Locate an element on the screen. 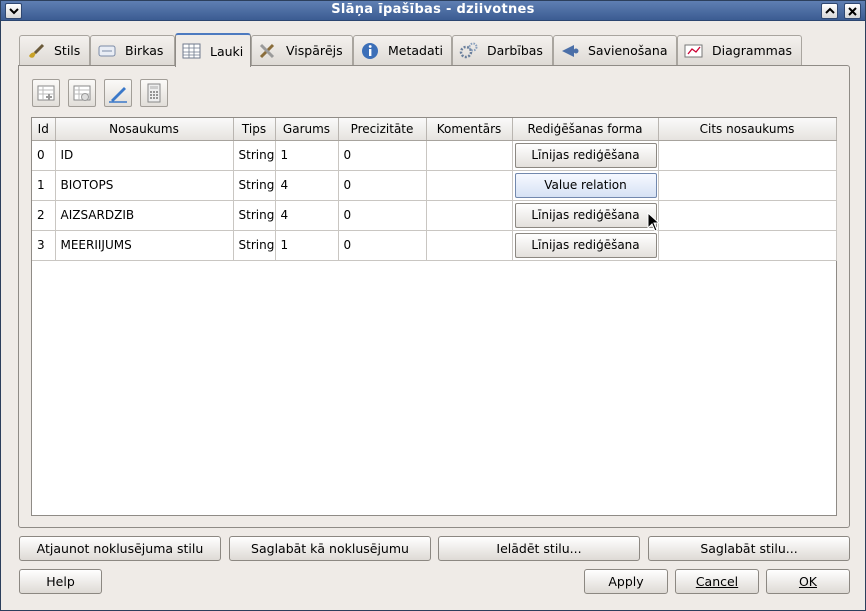 The height and width of the screenshot is (611, 866). close-button is located at coordinates (852, 11).